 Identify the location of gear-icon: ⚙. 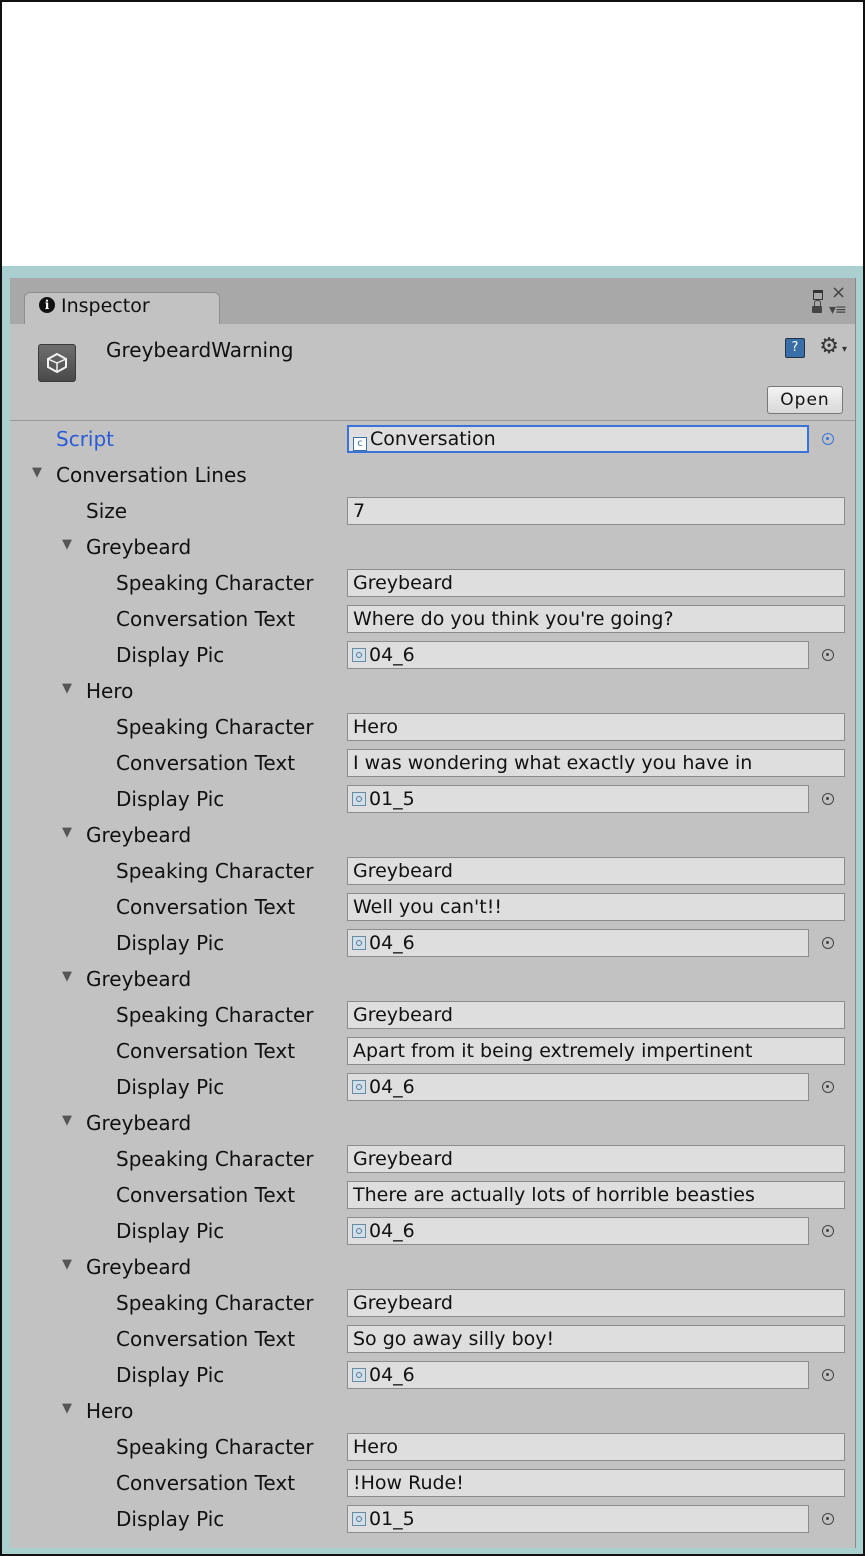
(832, 346).